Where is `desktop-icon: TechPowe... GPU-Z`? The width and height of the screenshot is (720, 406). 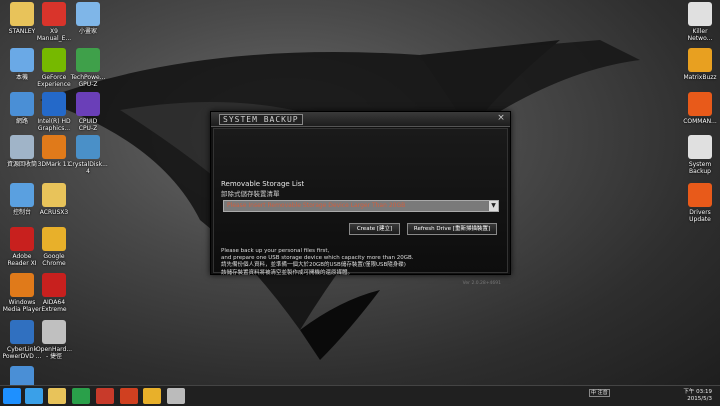 desktop-icon: TechPowe... GPU-Z is located at coordinates (88, 68).